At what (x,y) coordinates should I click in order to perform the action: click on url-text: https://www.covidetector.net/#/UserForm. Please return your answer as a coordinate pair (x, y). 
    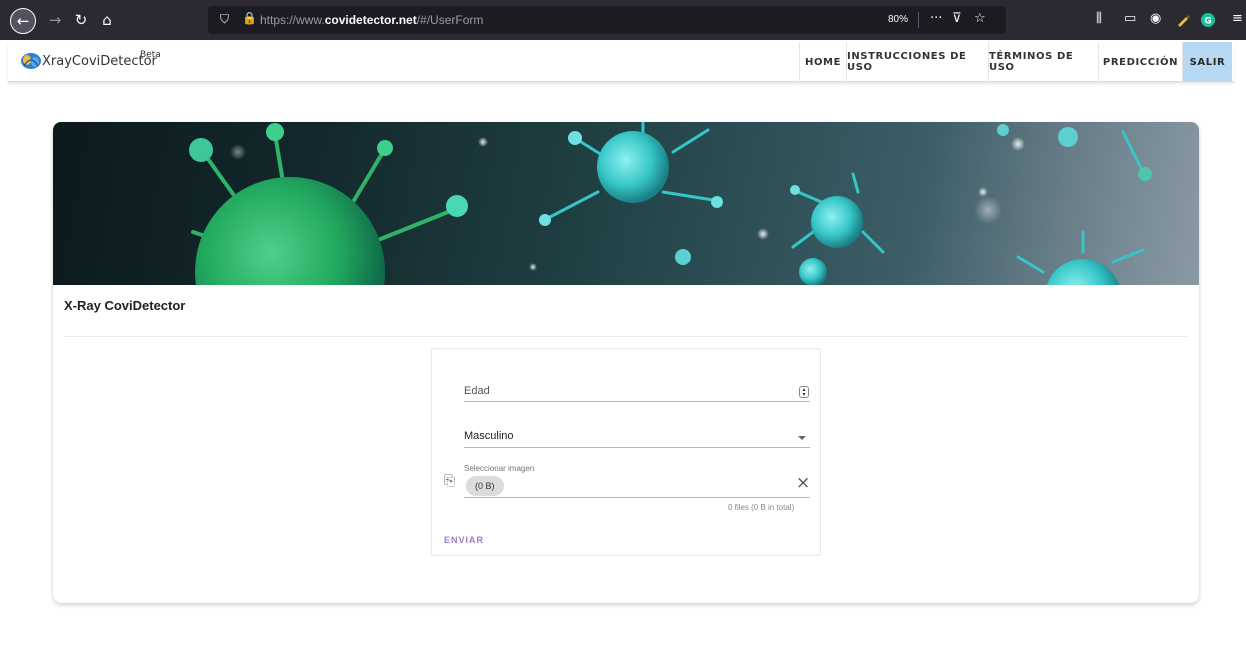
    Looking at the image, I should click on (371, 20).